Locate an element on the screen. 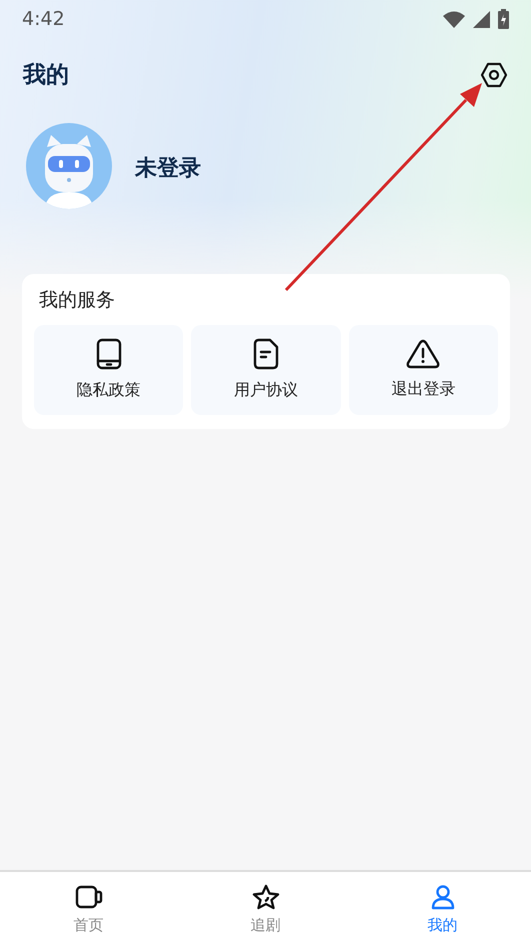 Image resolution: width=531 pixels, height=945 pixels. battery-icon is located at coordinates (503, 19).